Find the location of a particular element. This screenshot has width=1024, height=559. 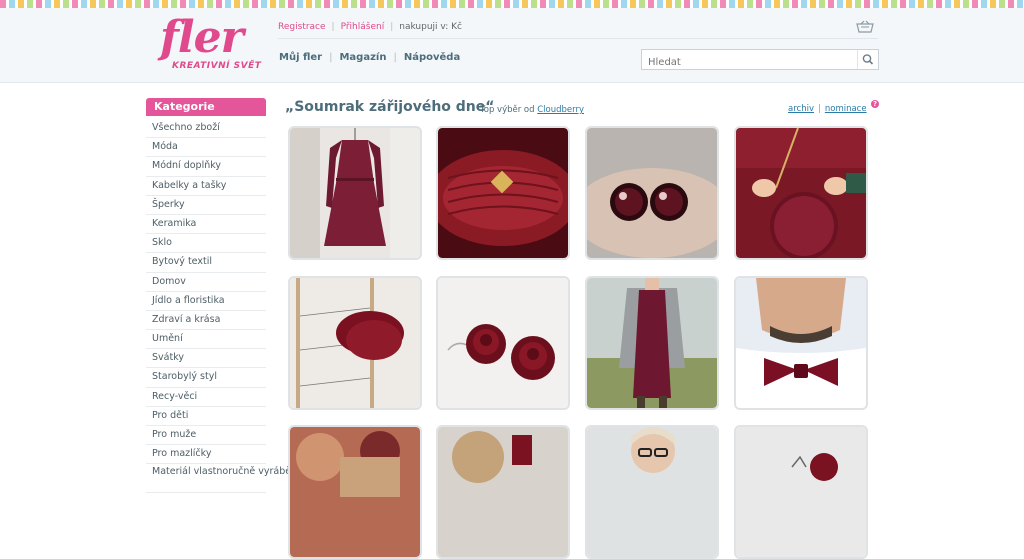

category-item: Domov is located at coordinates (206, 282).